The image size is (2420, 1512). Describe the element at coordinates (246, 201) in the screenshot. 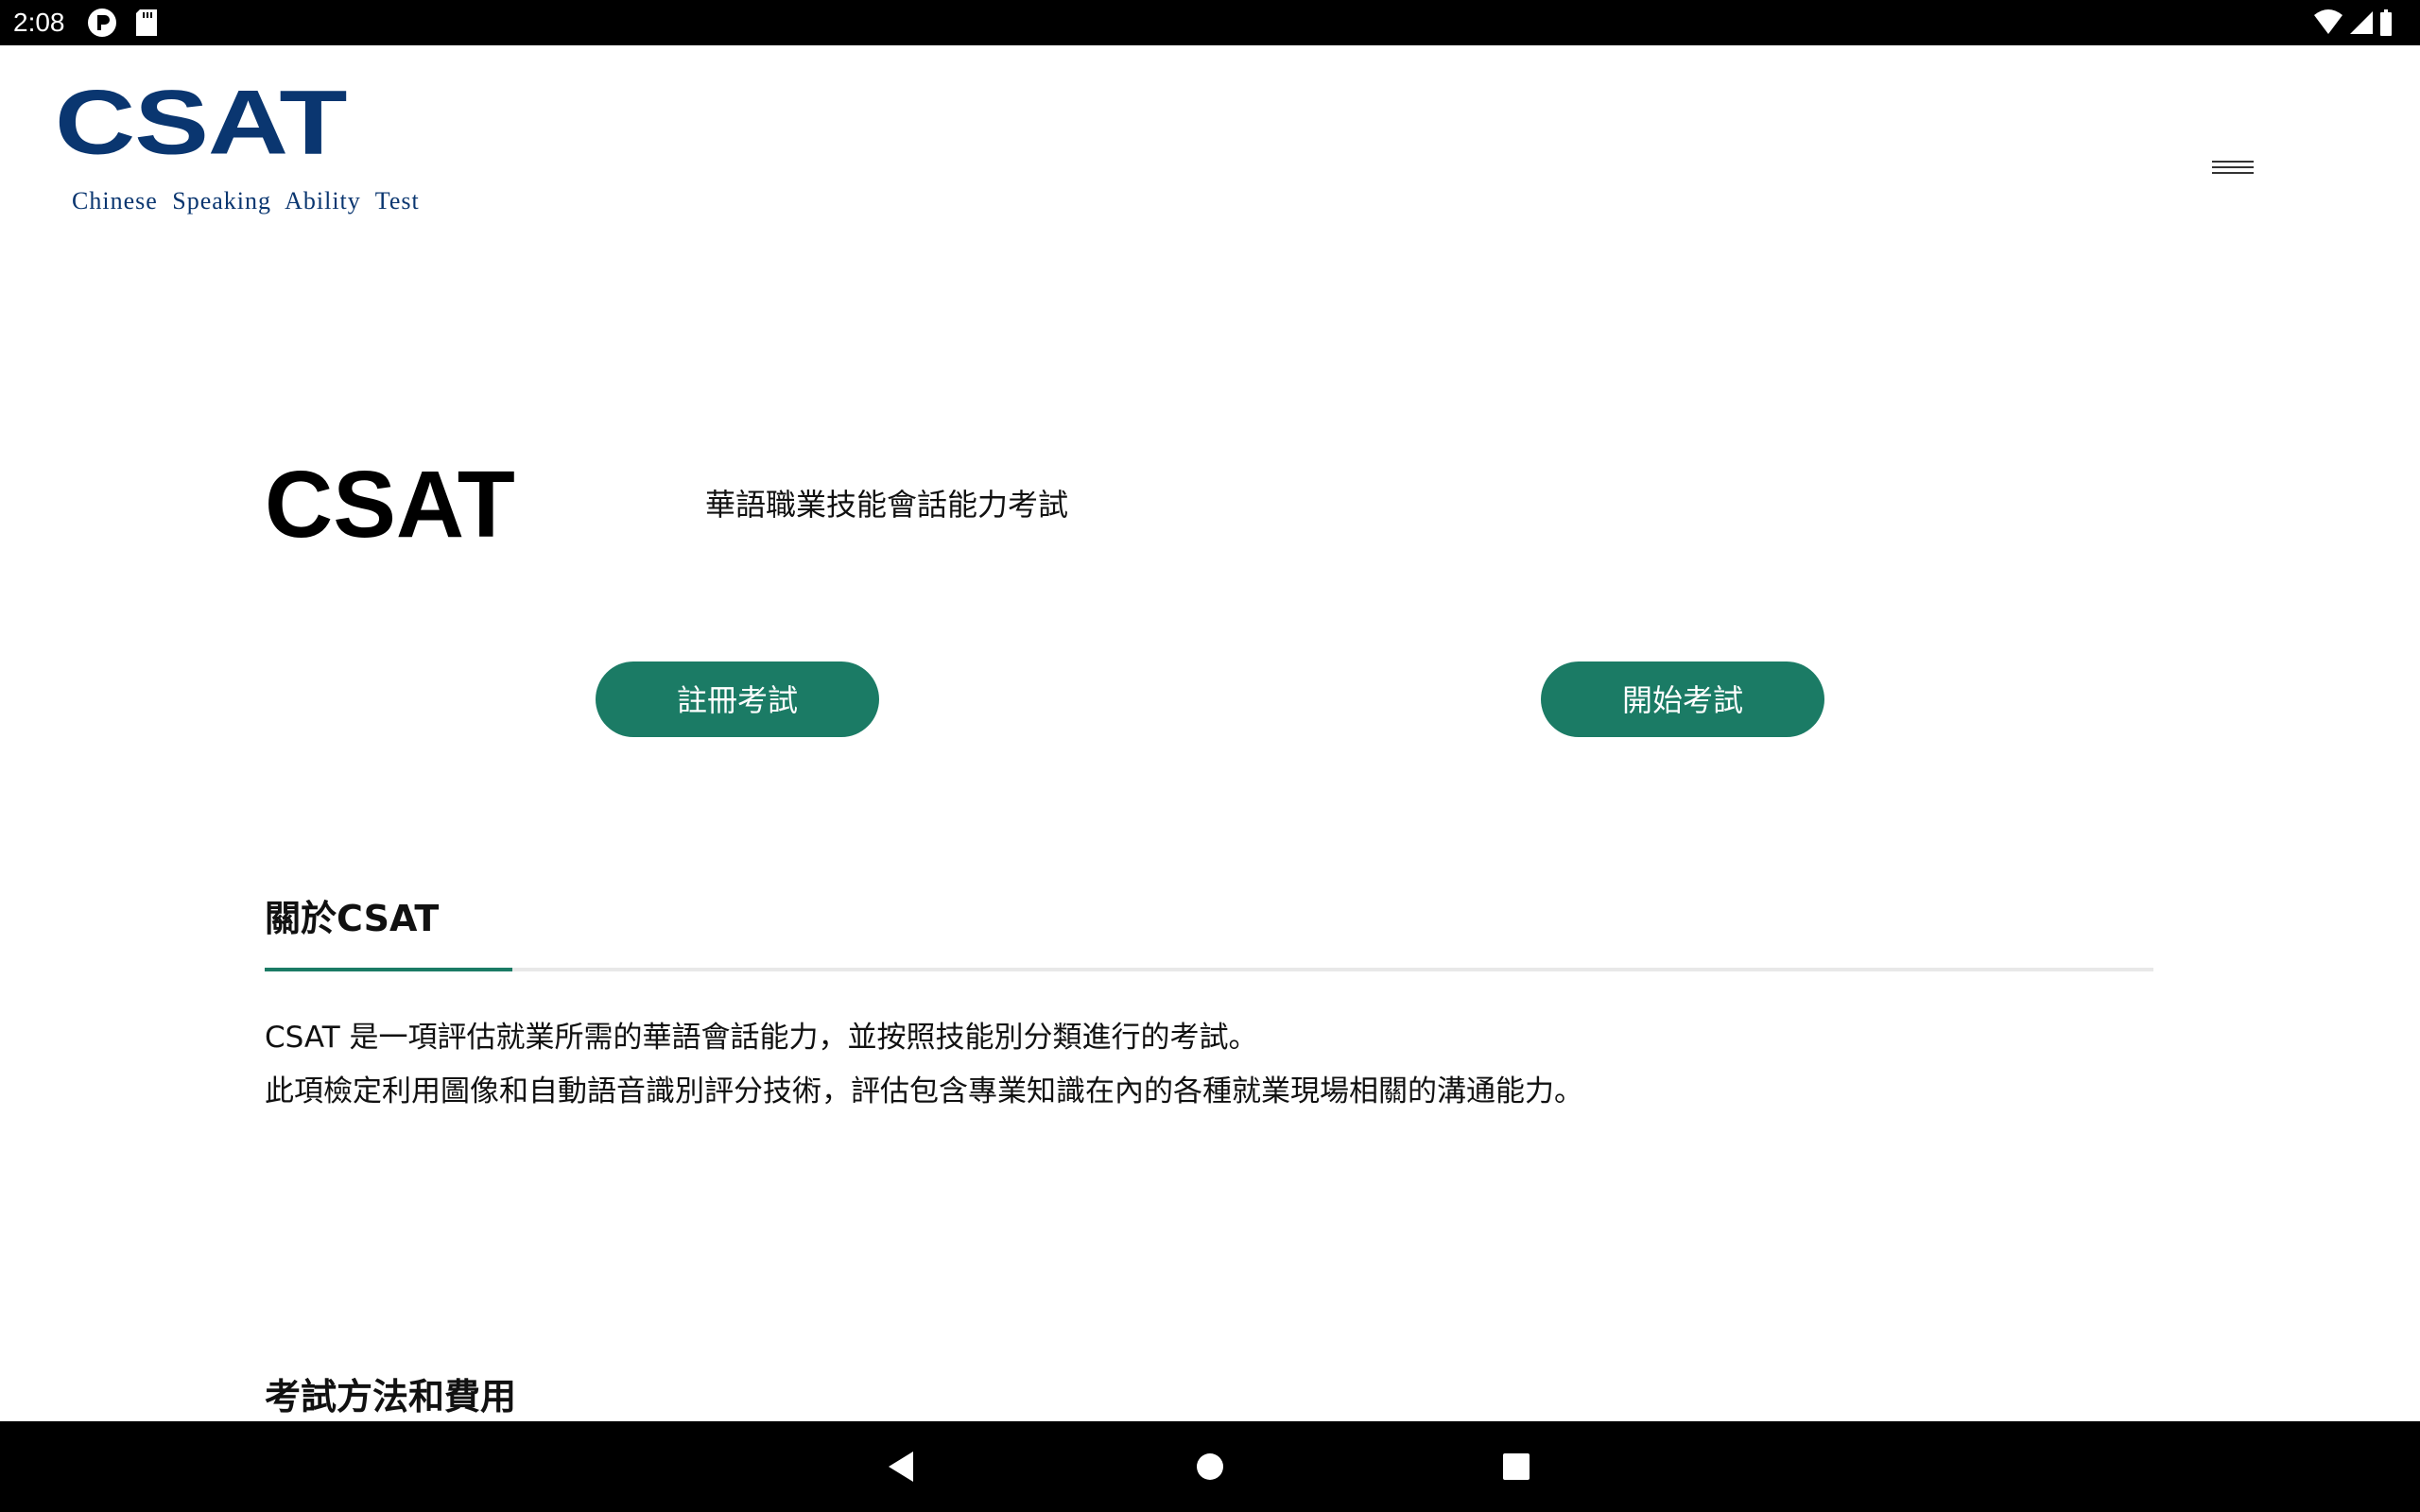

I see `logo-tagline: Chinese Speaking Ability Test` at that location.